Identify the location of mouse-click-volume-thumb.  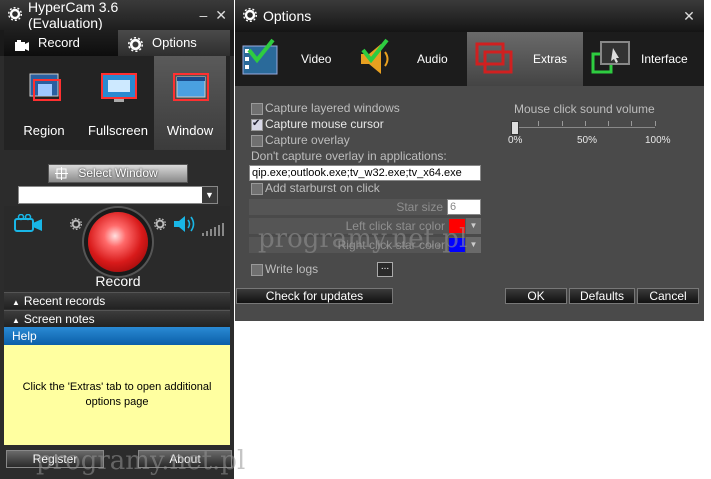
(515, 128).